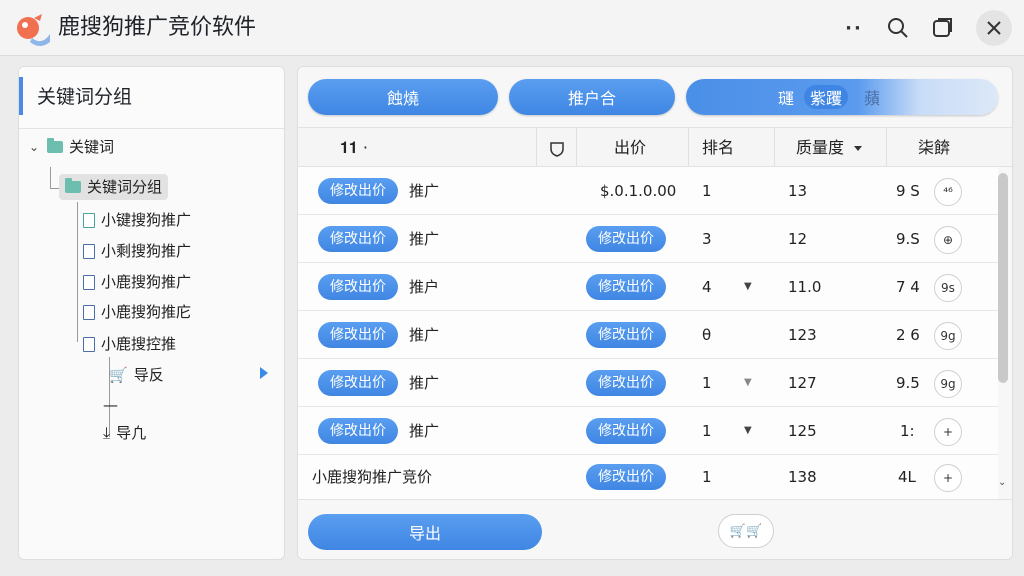 This screenshot has height=576, width=1024. Describe the element at coordinates (92, 147) in the screenshot. I see `tree-item-label: 关键词` at that location.